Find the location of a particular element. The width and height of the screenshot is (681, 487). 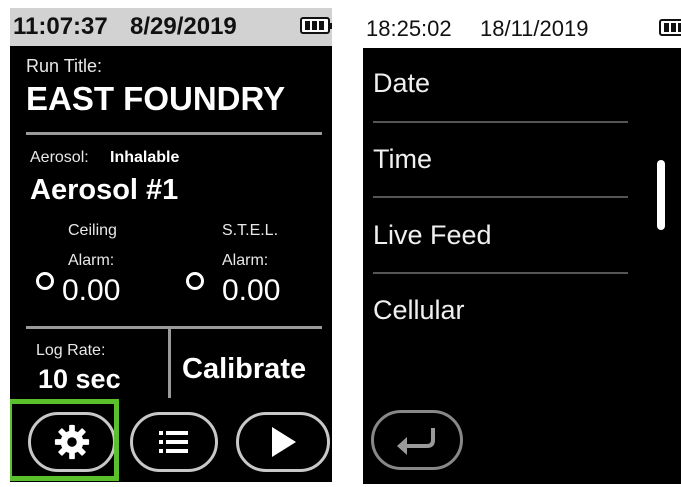

play-button is located at coordinates (283, 442).